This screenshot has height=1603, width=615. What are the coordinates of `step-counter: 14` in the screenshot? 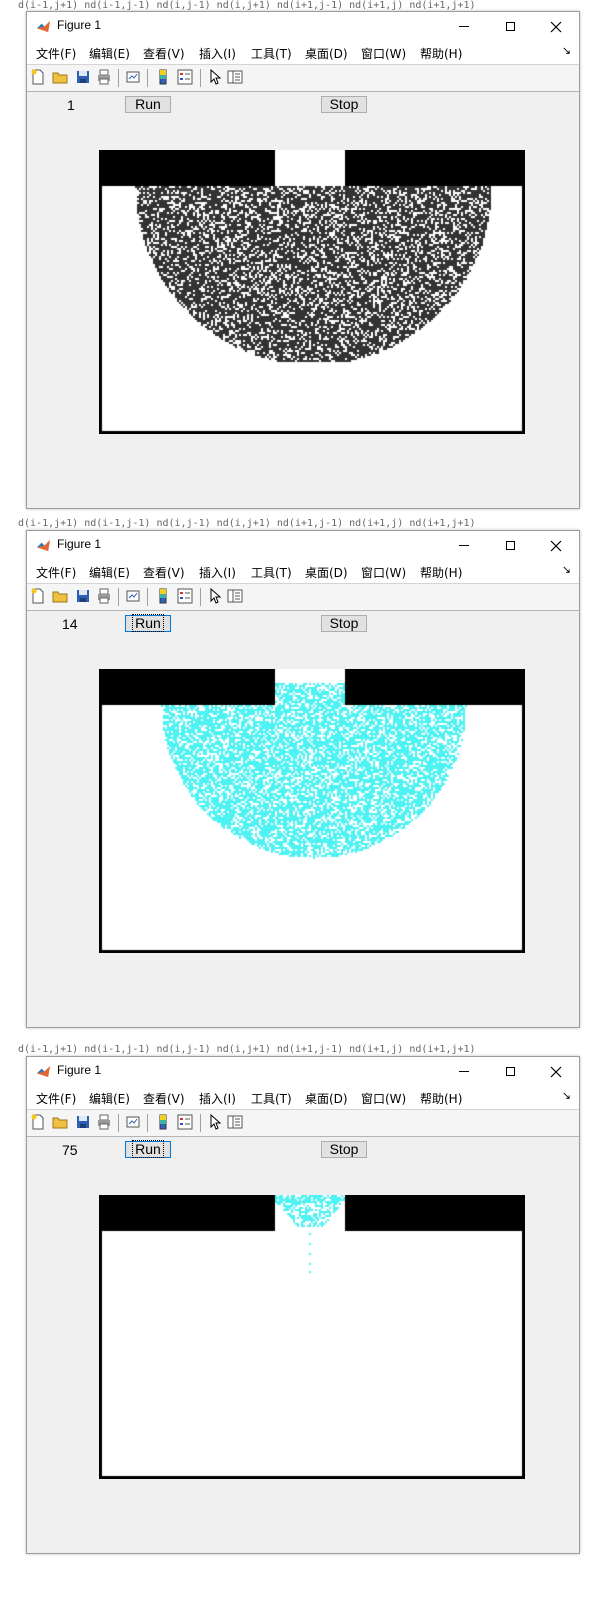 It's located at (70, 624).